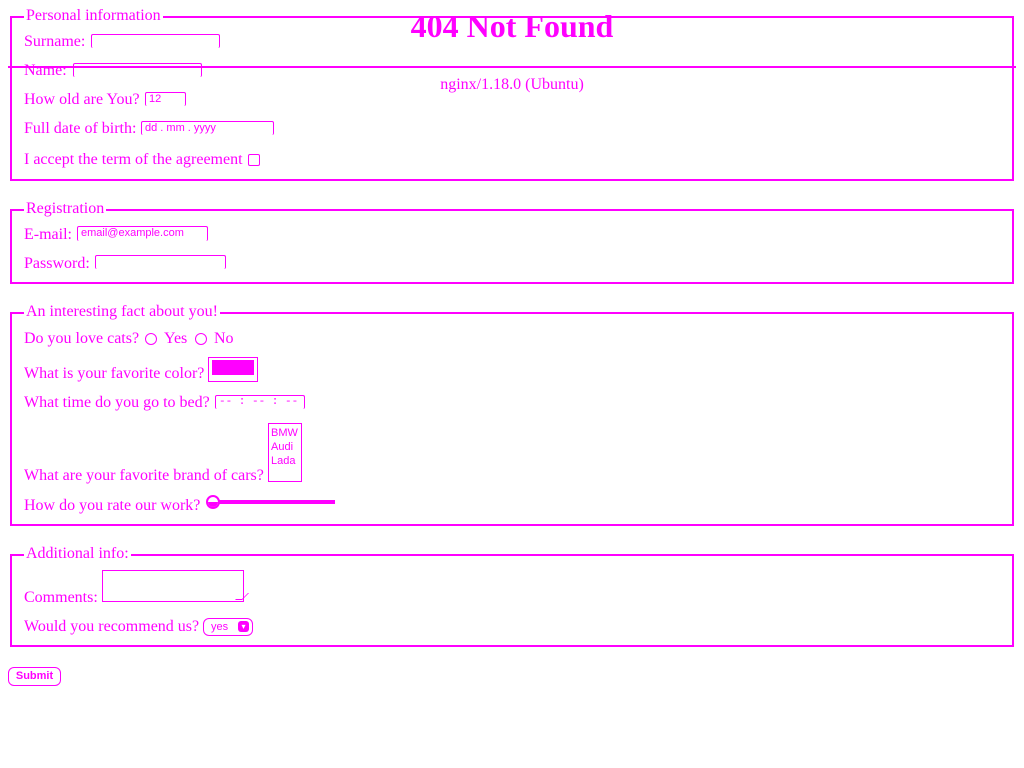 The height and width of the screenshot is (768, 1024). I want to click on fact-legend: An interesting fact about you!, so click(122, 312).